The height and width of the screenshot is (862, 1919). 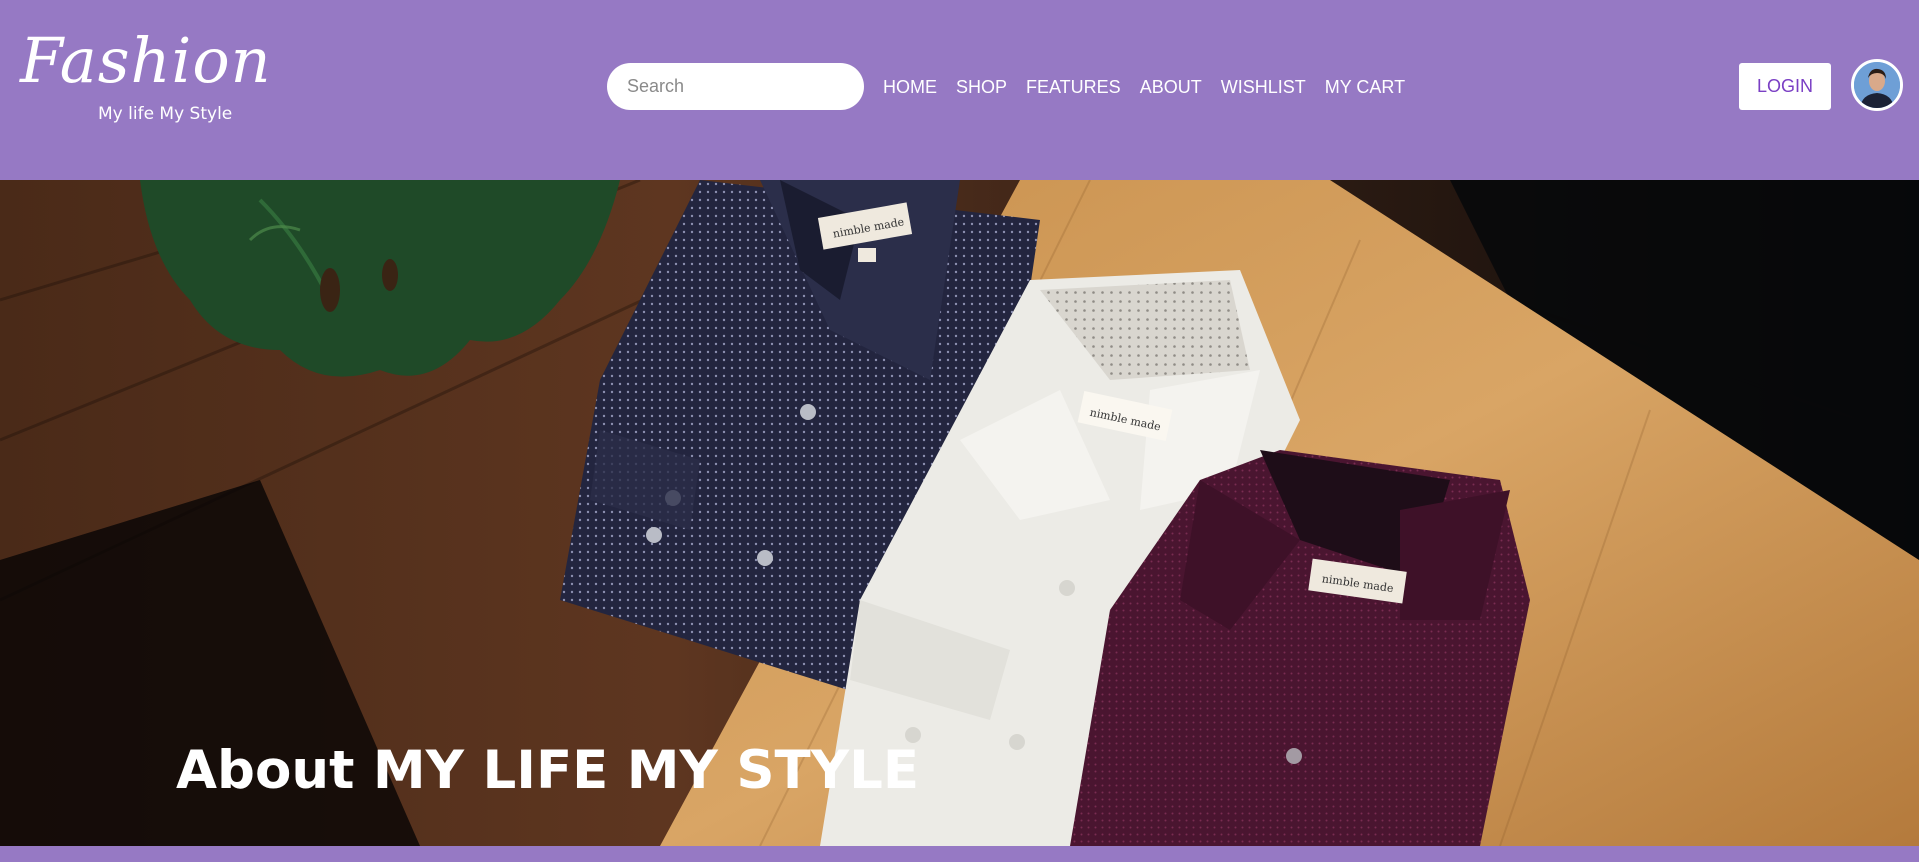 What do you see at coordinates (1785, 86) in the screenshot?
I see `login-button: LOGIN` at bounding box center [1785, 86].